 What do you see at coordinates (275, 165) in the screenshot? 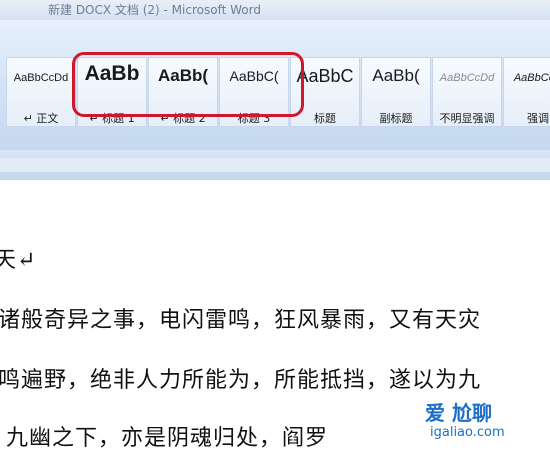
I see `ruler` at bounding box center [275, 165].